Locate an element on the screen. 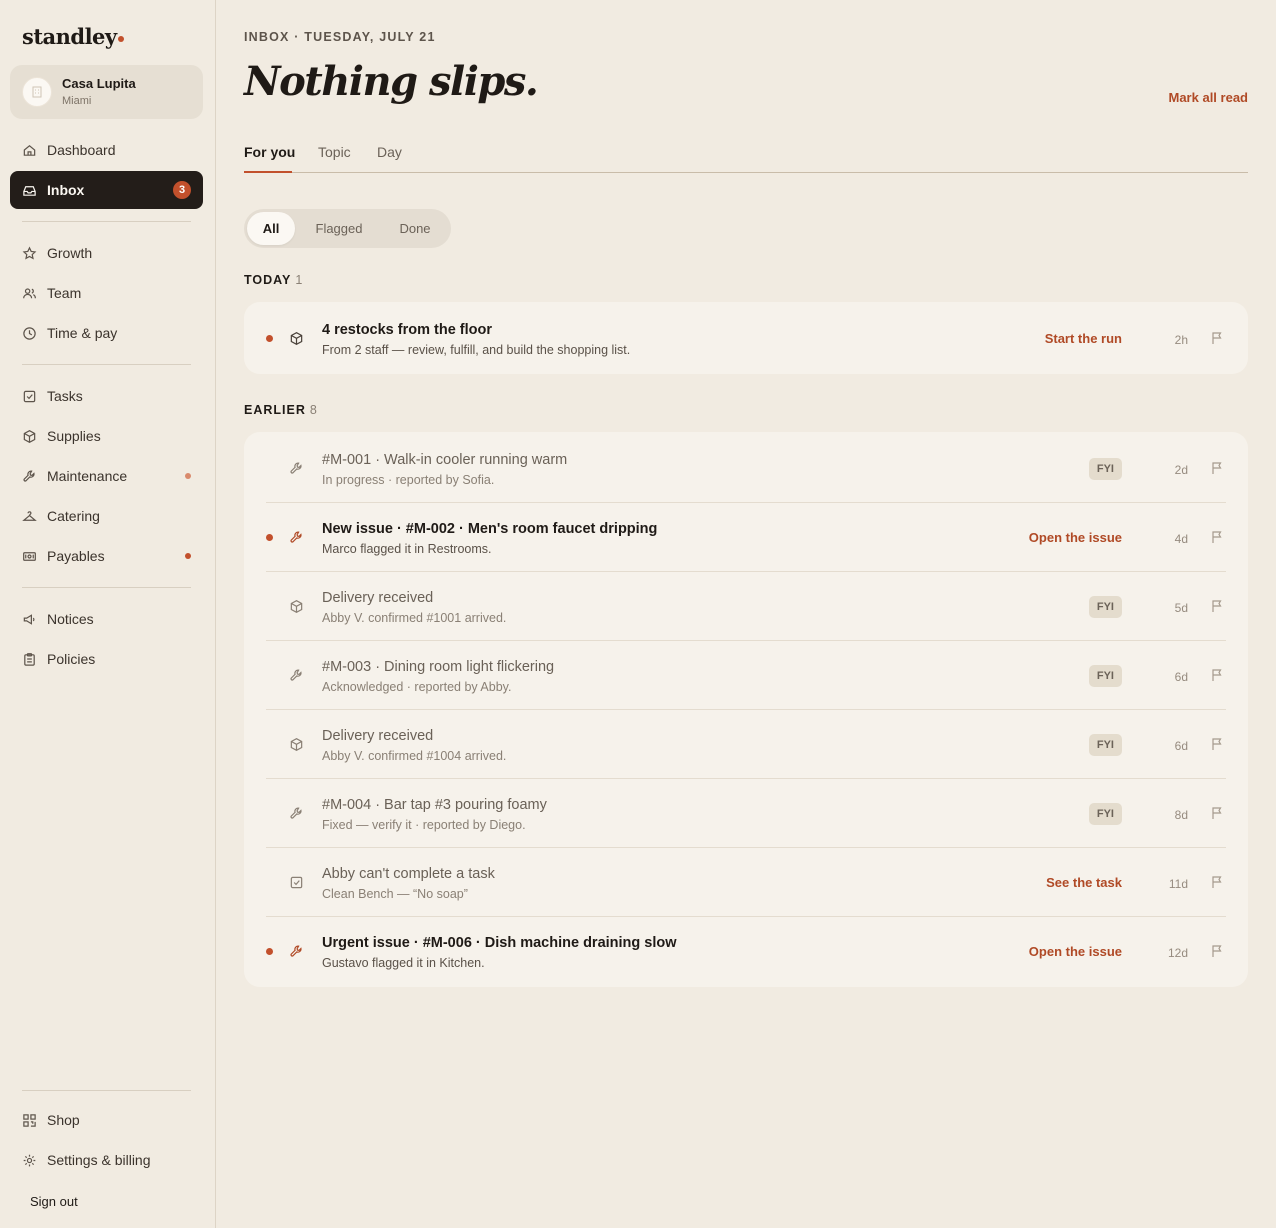  tab-day: Day is located at coordinates (389, 152).